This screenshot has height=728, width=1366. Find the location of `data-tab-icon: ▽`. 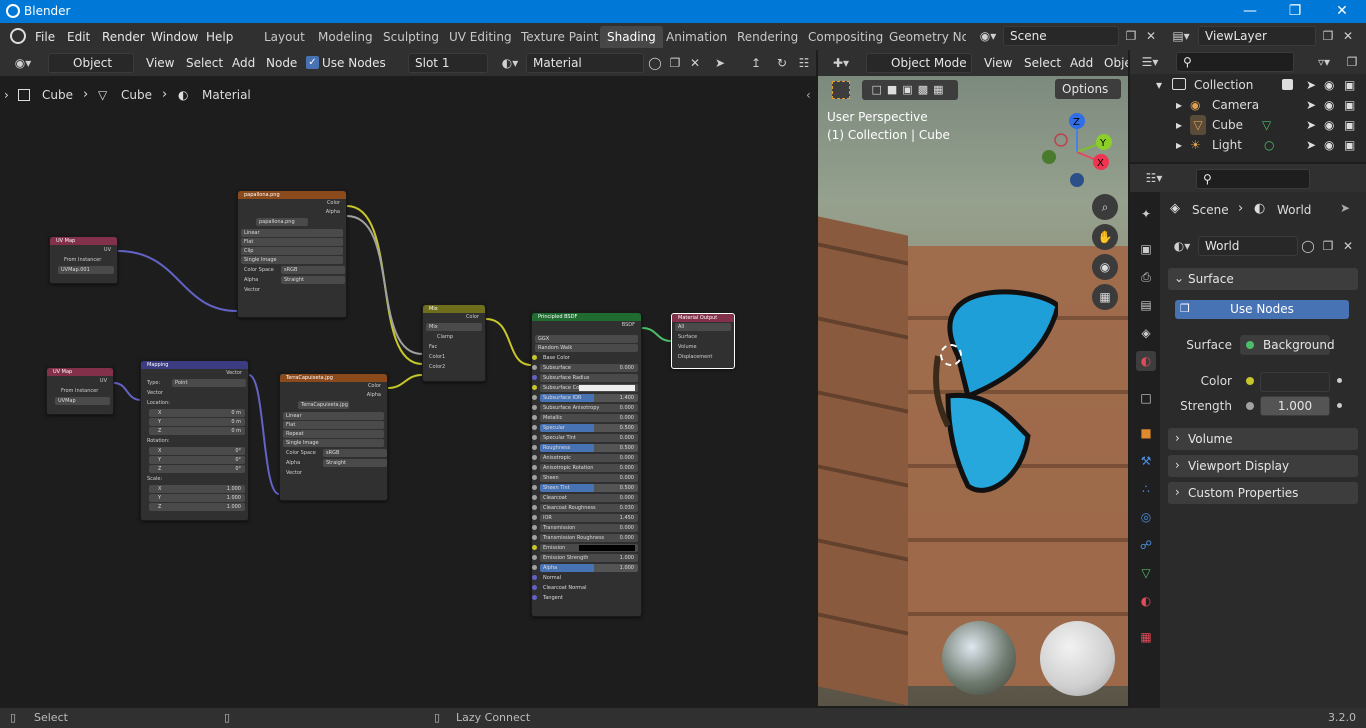

data-tab-icon: ▽ is located at coordinates (1146, 573).